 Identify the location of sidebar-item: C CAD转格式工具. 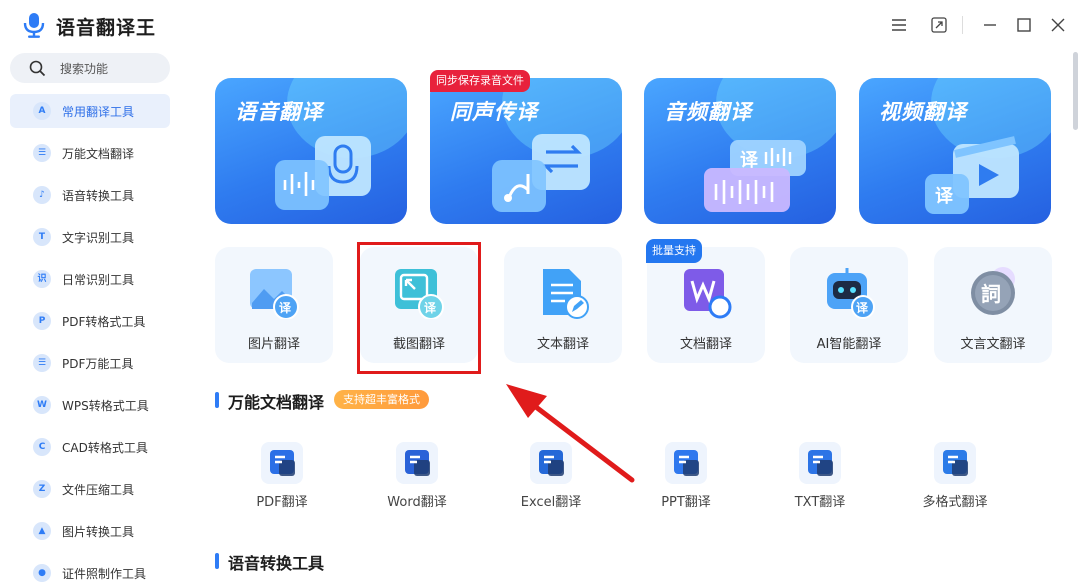
(90, 447).